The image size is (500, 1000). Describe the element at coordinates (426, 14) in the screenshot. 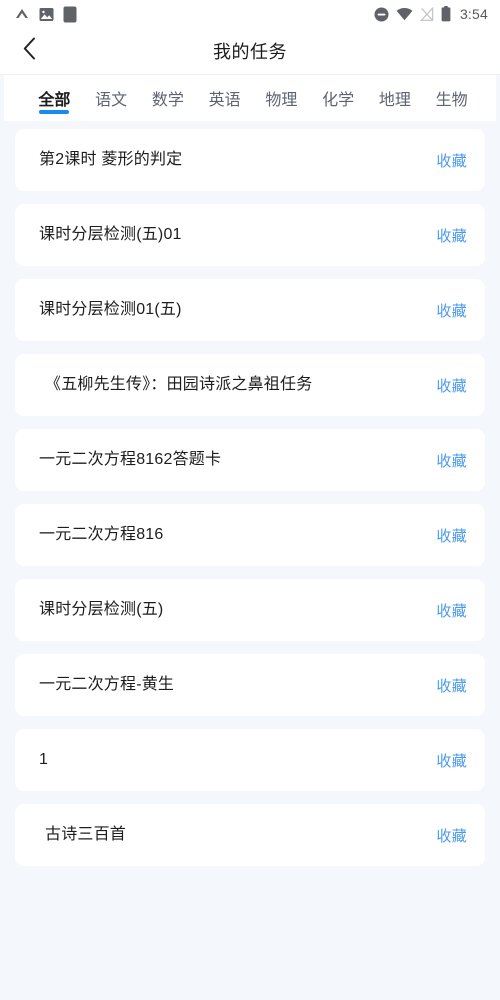

I see `signal-off-icon` at that location.